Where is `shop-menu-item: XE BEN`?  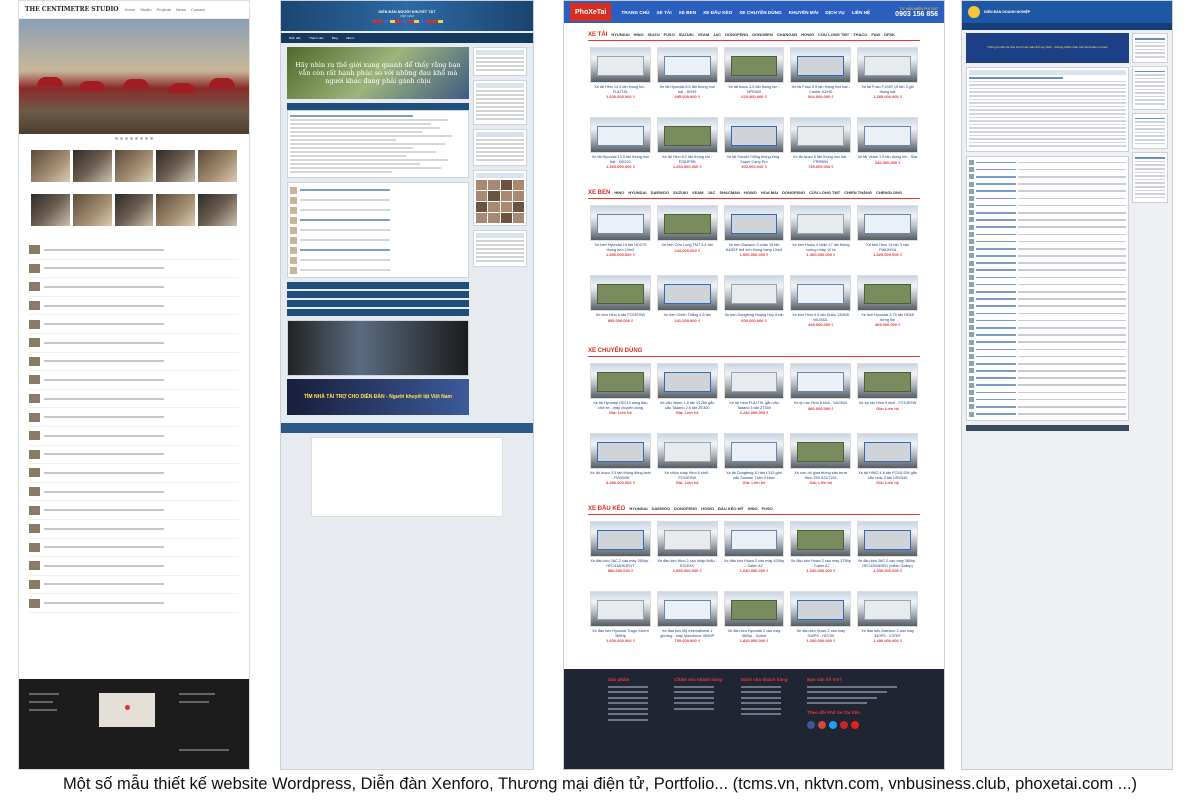 shop-menu-item: XE BEN is located at coordinates (687, 12).